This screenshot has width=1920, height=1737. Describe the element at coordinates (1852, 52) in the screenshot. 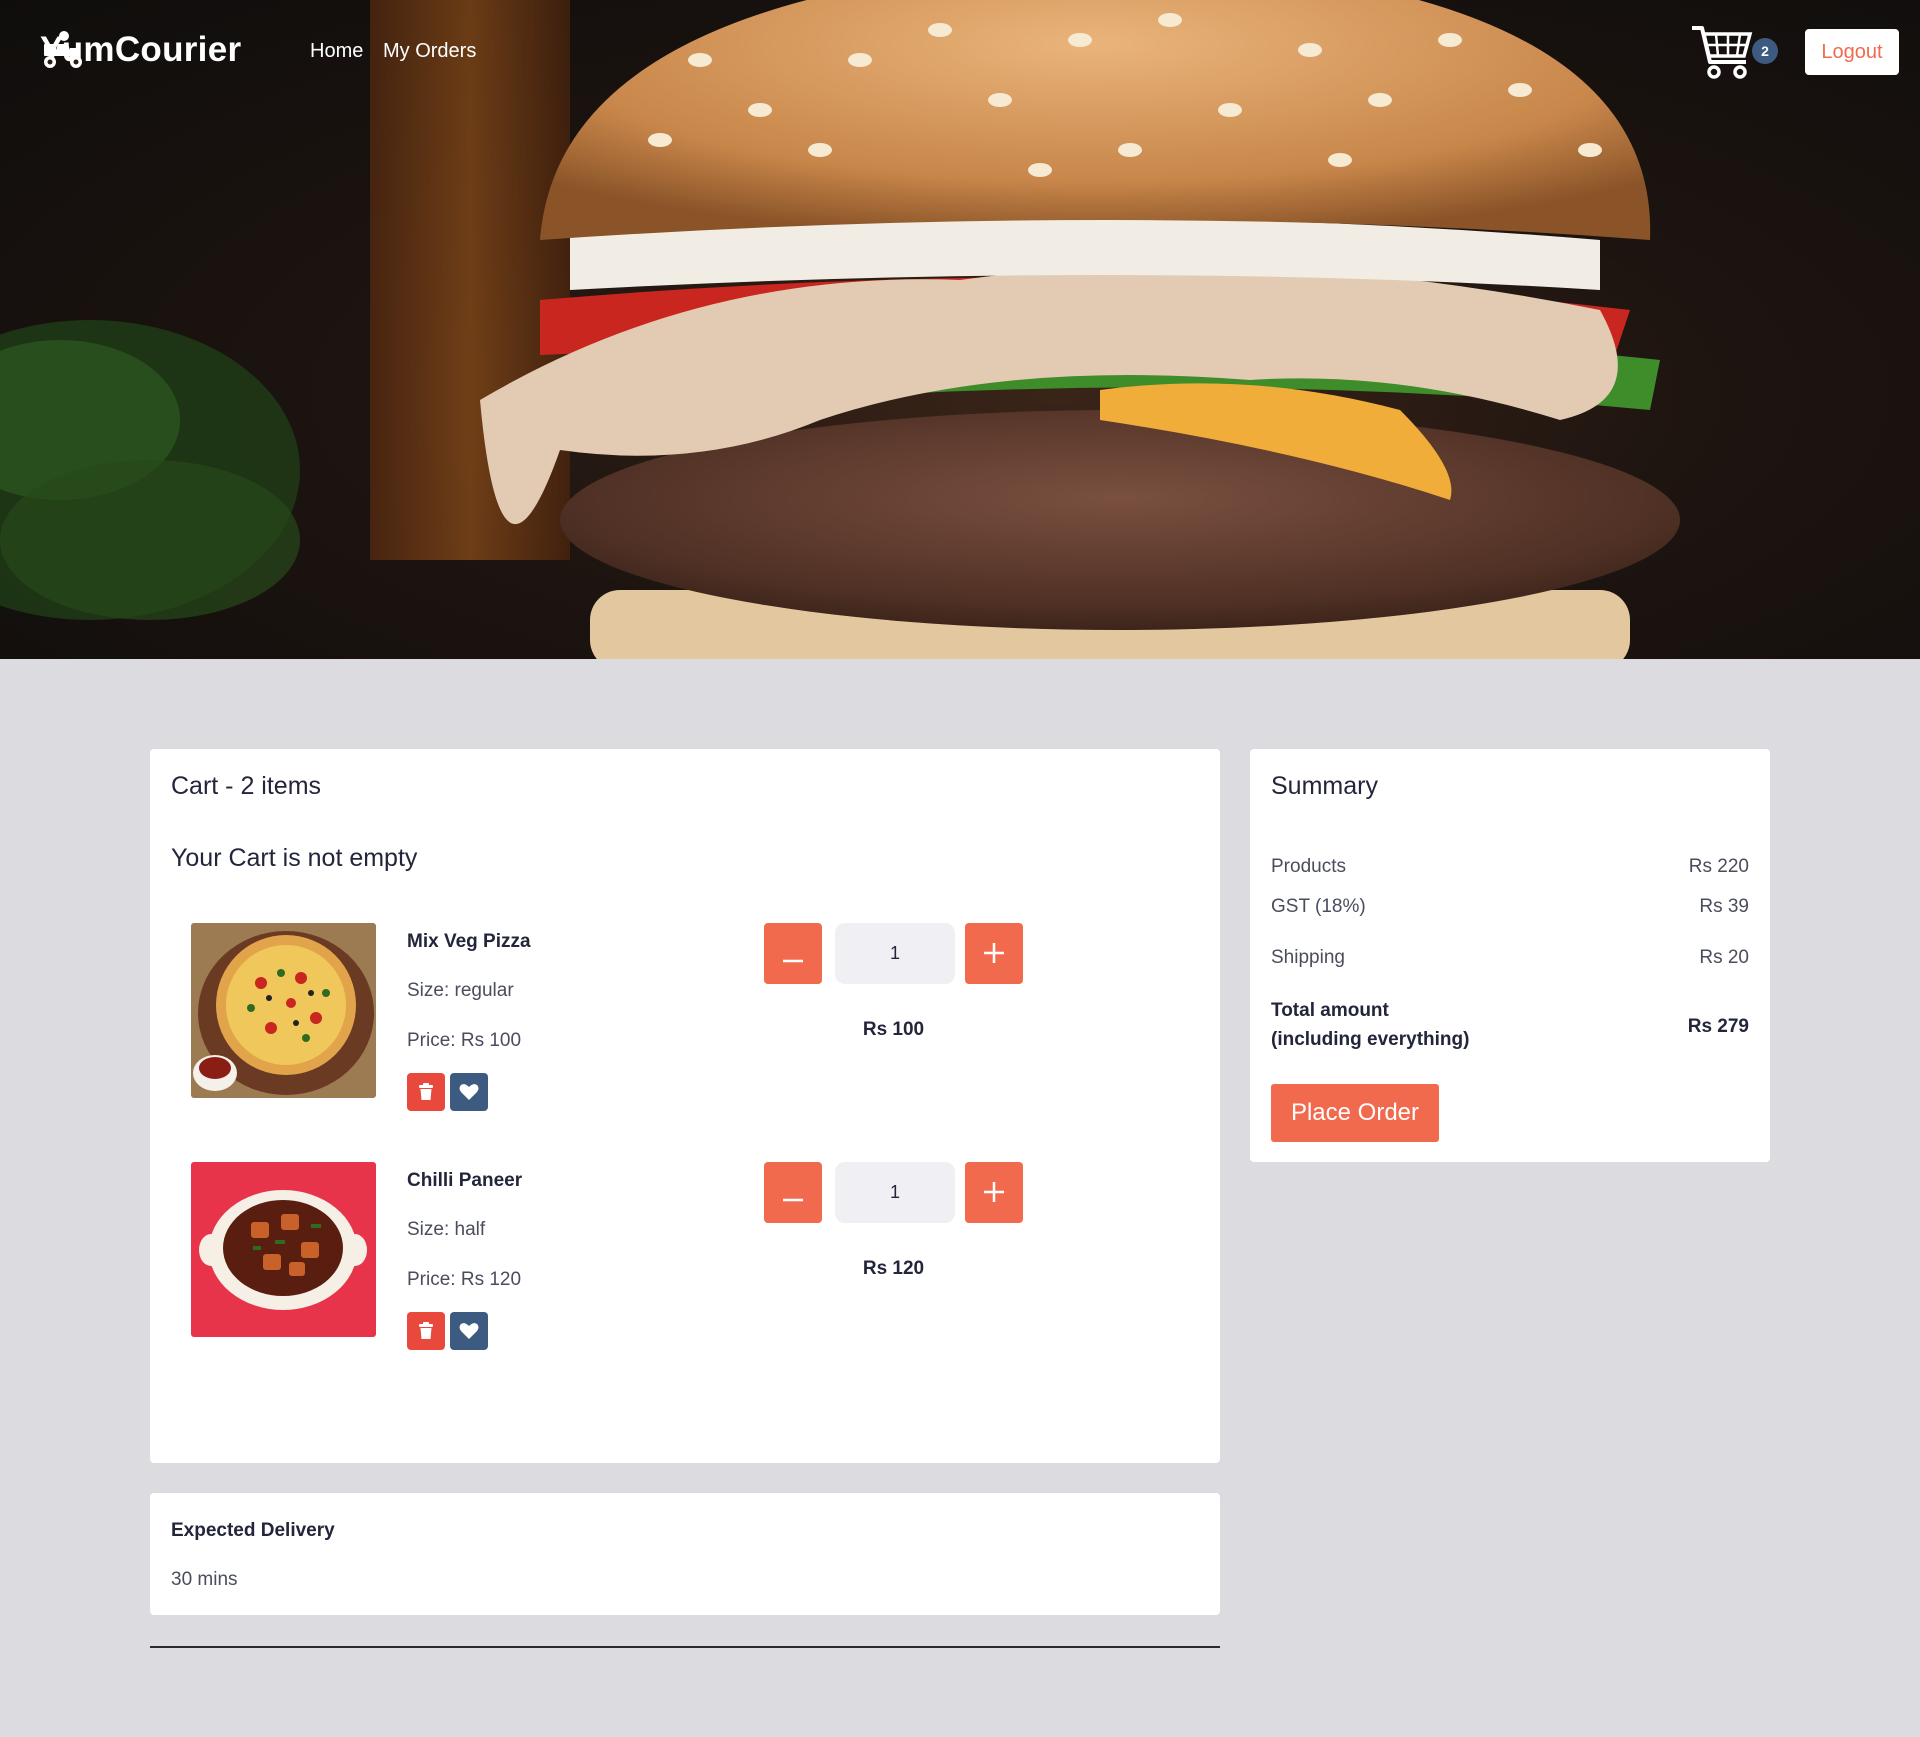

I see `logout-button: Logout` at that location.